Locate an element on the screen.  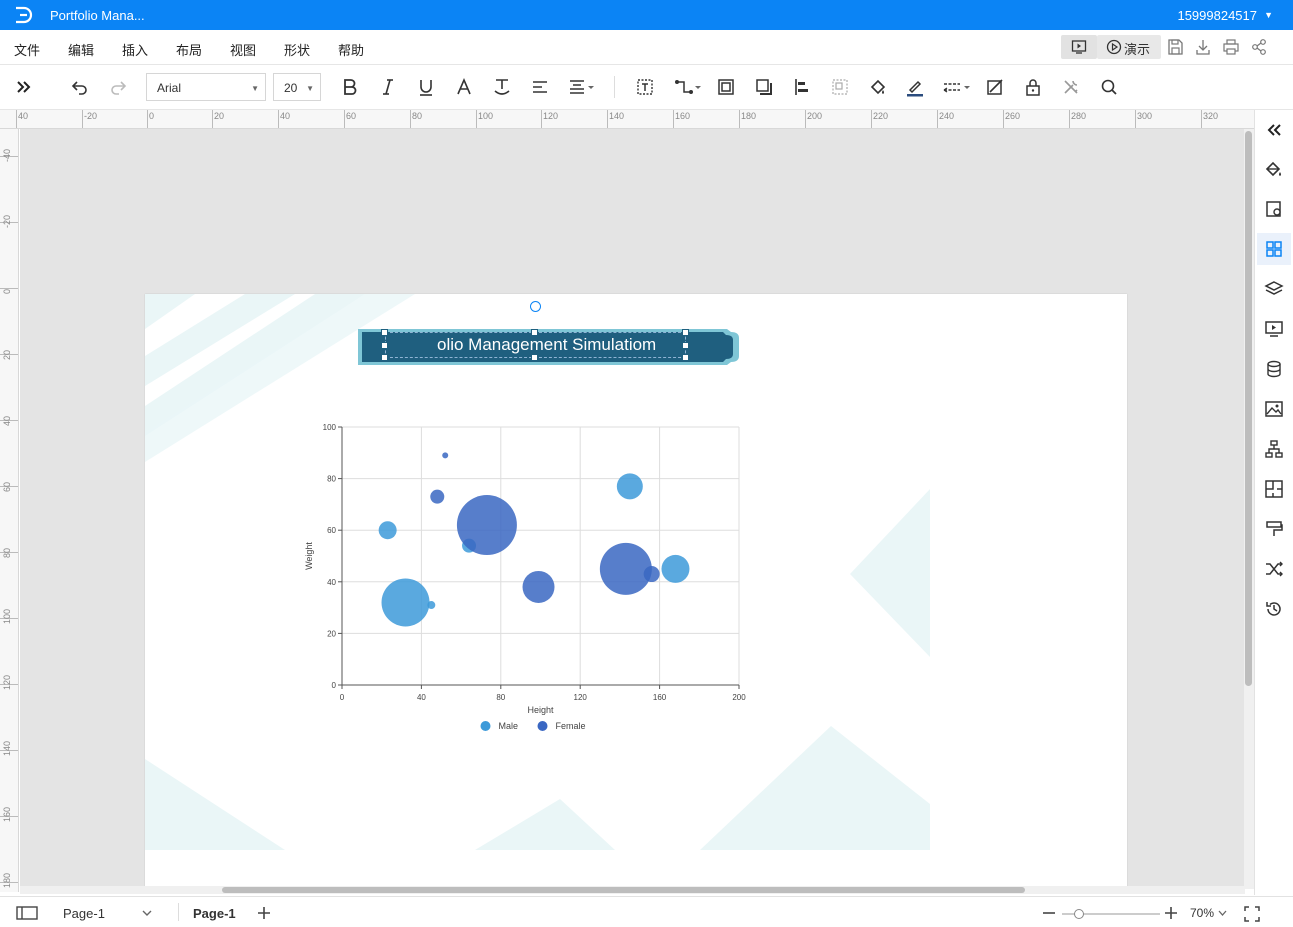
y-tick-label: 80 is located at coordinates (331, 479).